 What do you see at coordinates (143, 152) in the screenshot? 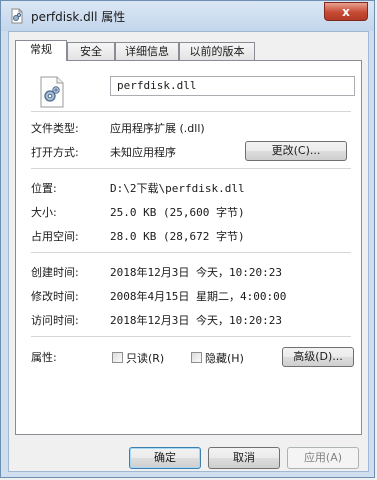
I see `opens-with-value: 未知应用程序` at bounding box center [143, 152].